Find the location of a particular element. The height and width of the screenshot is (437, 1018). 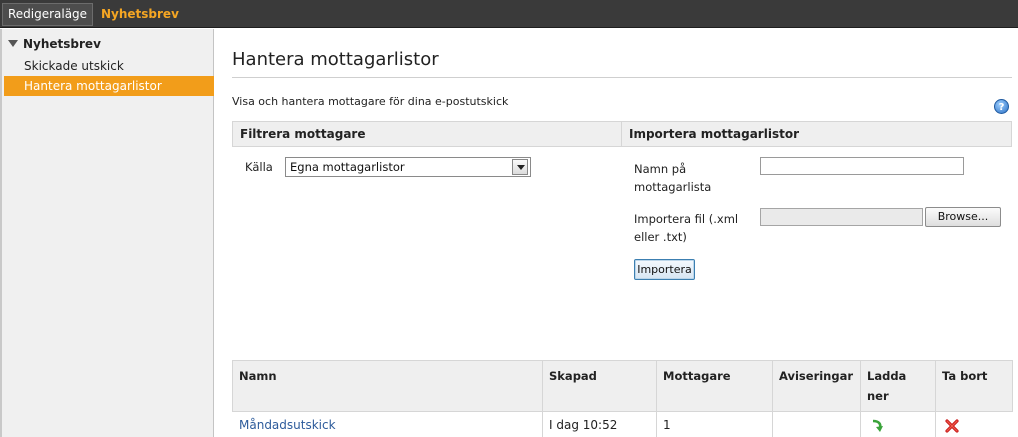

edit-mode-button: Redigeraläge is located at coordinates (47, 14).